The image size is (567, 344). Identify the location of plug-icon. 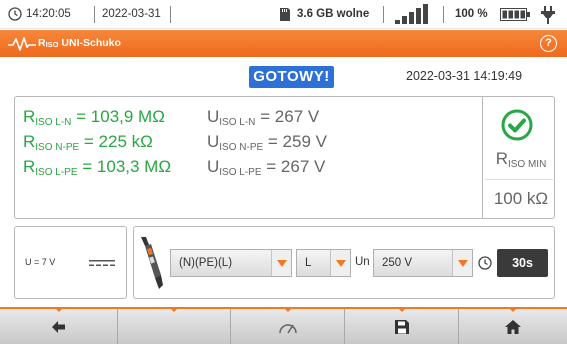
(548, 15).